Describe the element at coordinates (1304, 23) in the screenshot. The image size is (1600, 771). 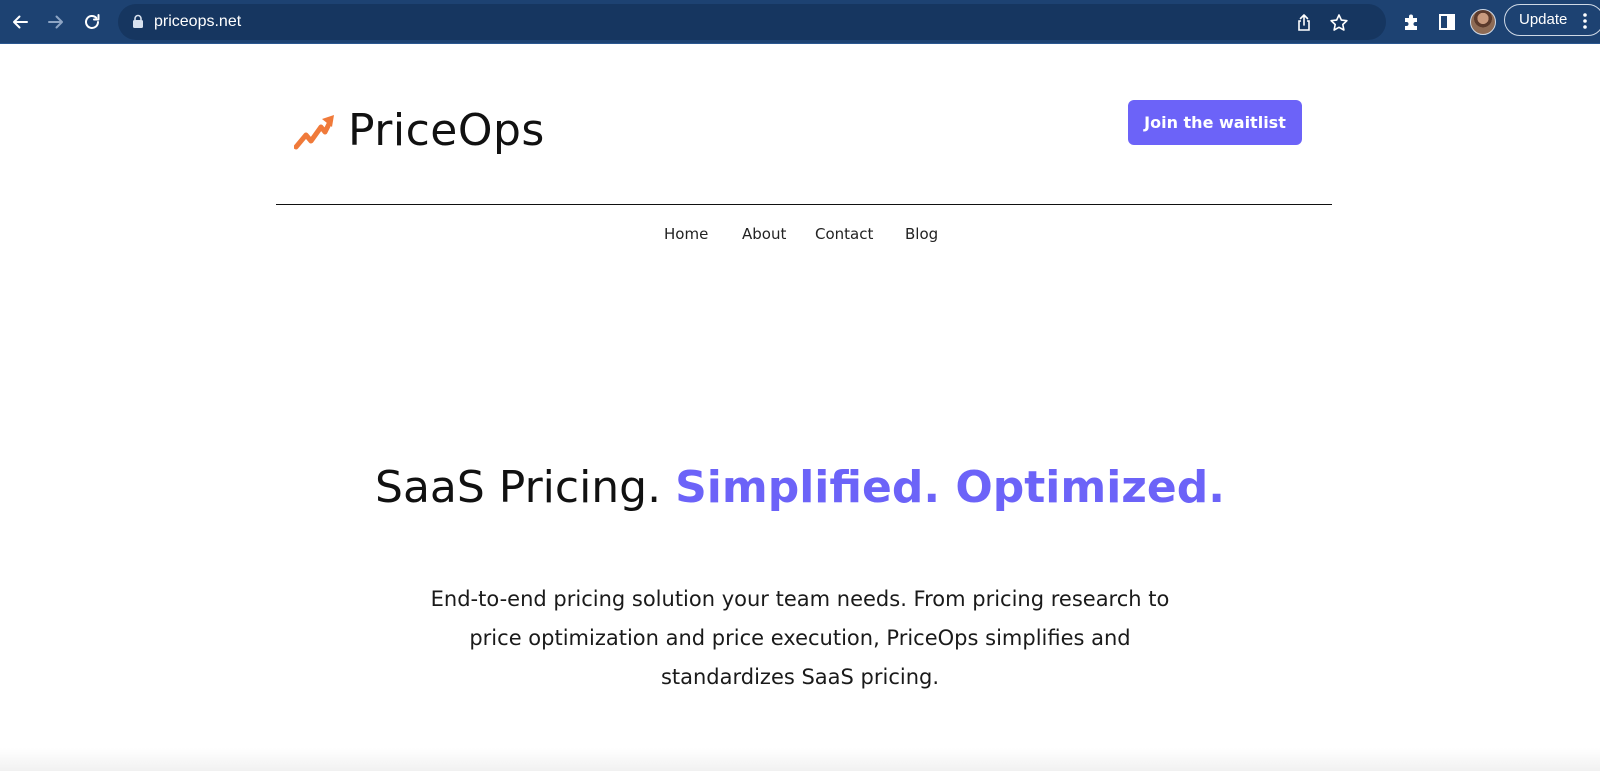
I see `share-icon` at that location.